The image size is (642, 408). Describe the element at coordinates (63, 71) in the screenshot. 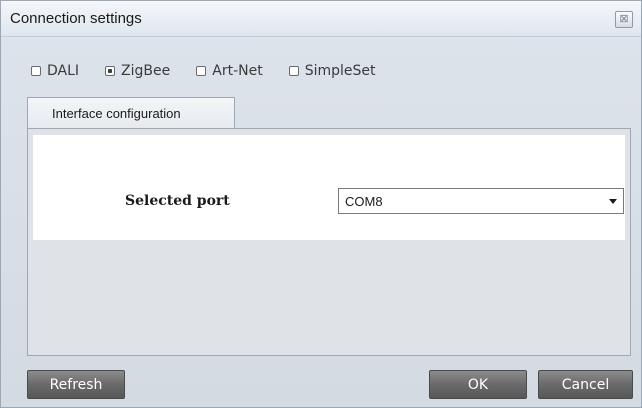

I see `protocol-label: DALI` at that location.